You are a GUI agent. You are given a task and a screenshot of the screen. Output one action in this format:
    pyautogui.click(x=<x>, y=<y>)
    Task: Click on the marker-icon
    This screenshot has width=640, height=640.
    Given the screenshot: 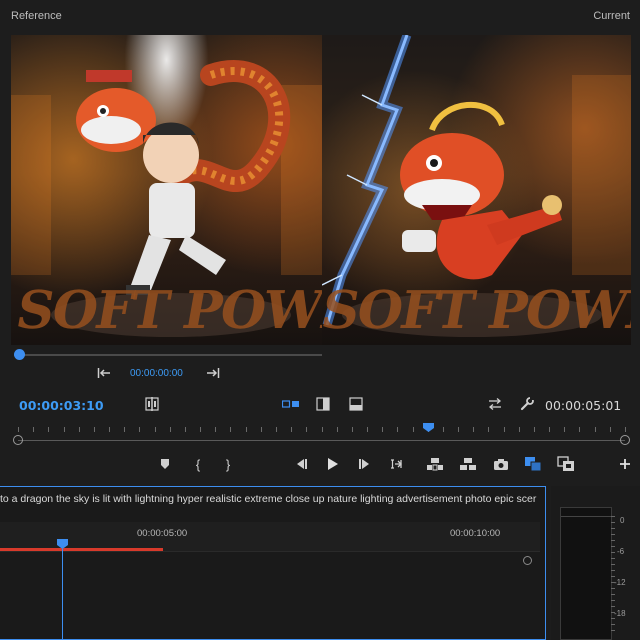 What is the action you would take?
    pyautogui.click(x=165, y=464)
    